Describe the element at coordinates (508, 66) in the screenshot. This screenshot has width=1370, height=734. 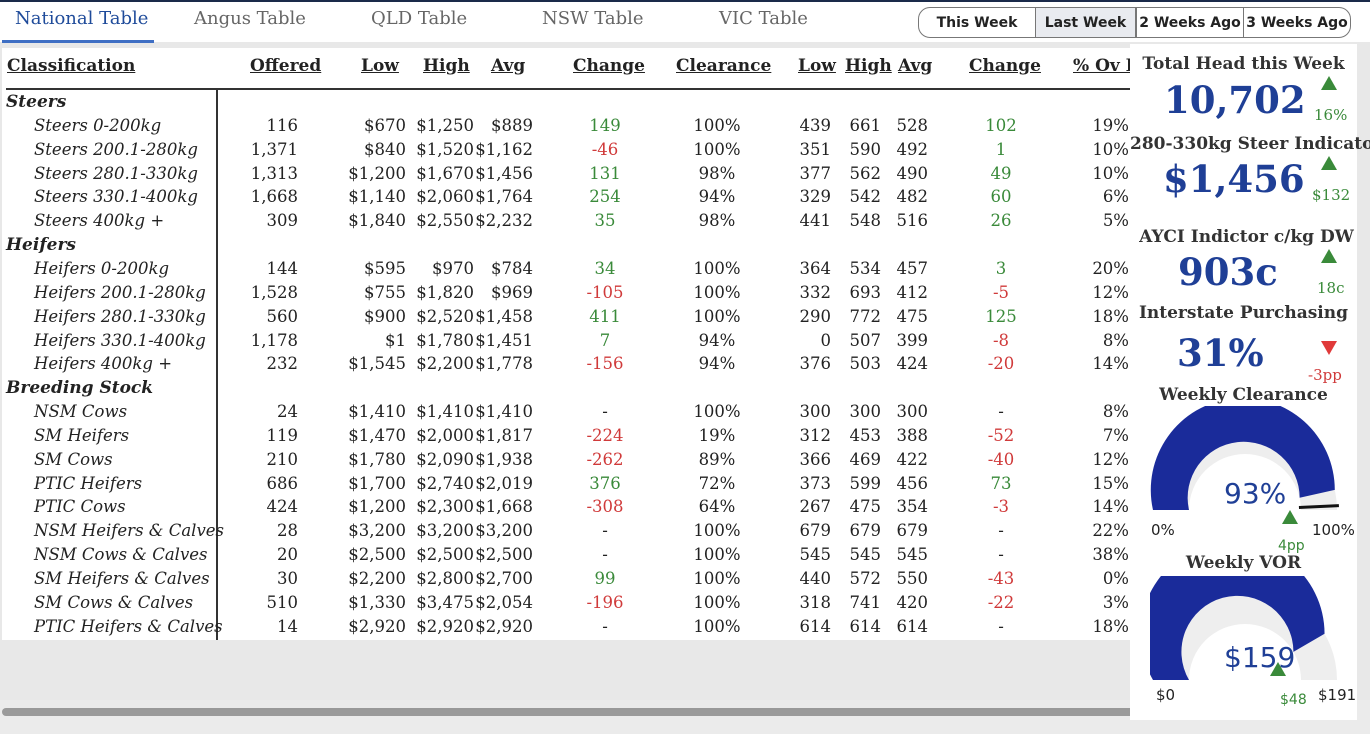
I see `header-avg: Avg` at that location.